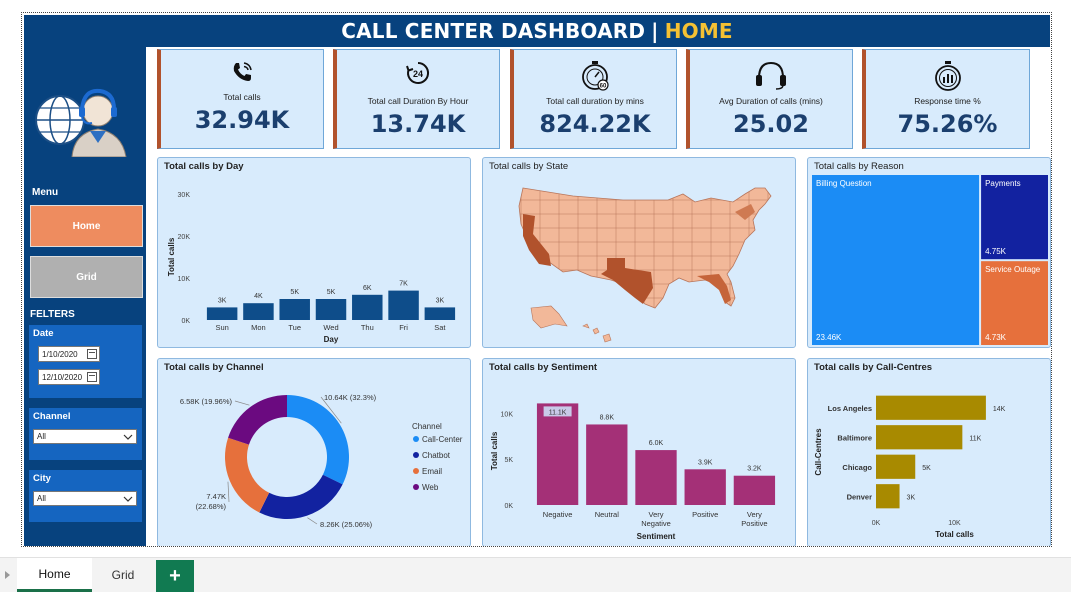  I want to click on channel-filter: Channel All, so click(85, 434).